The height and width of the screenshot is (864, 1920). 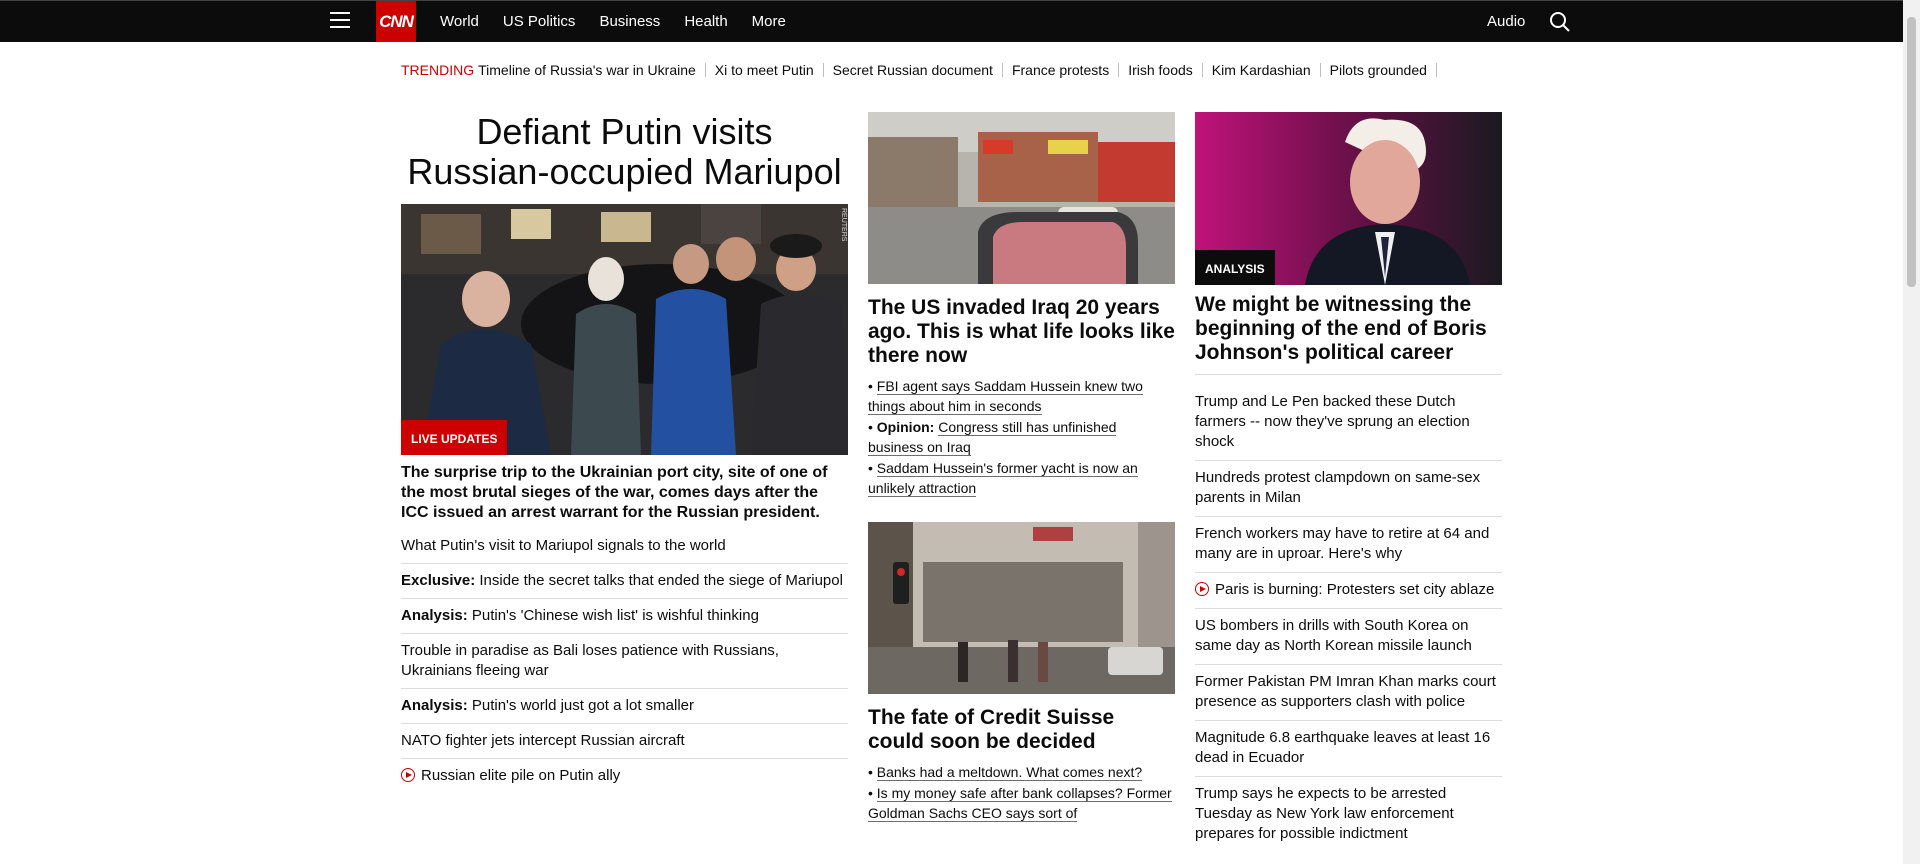 I want to click on iraq-image, so click(x=1021, y=198).